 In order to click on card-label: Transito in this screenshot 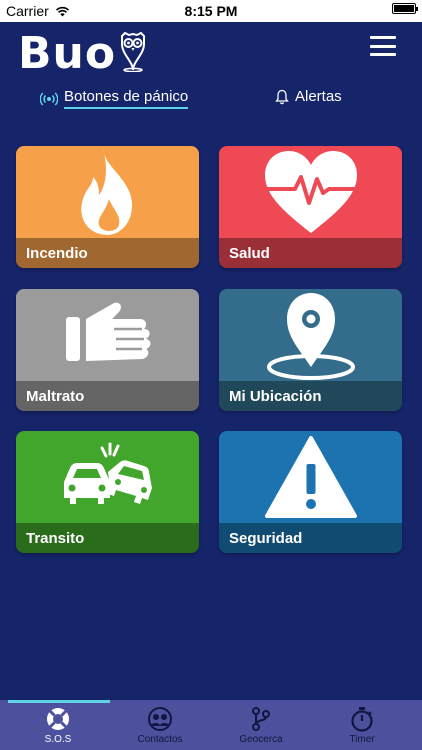, I will do `click(107, 538)`.